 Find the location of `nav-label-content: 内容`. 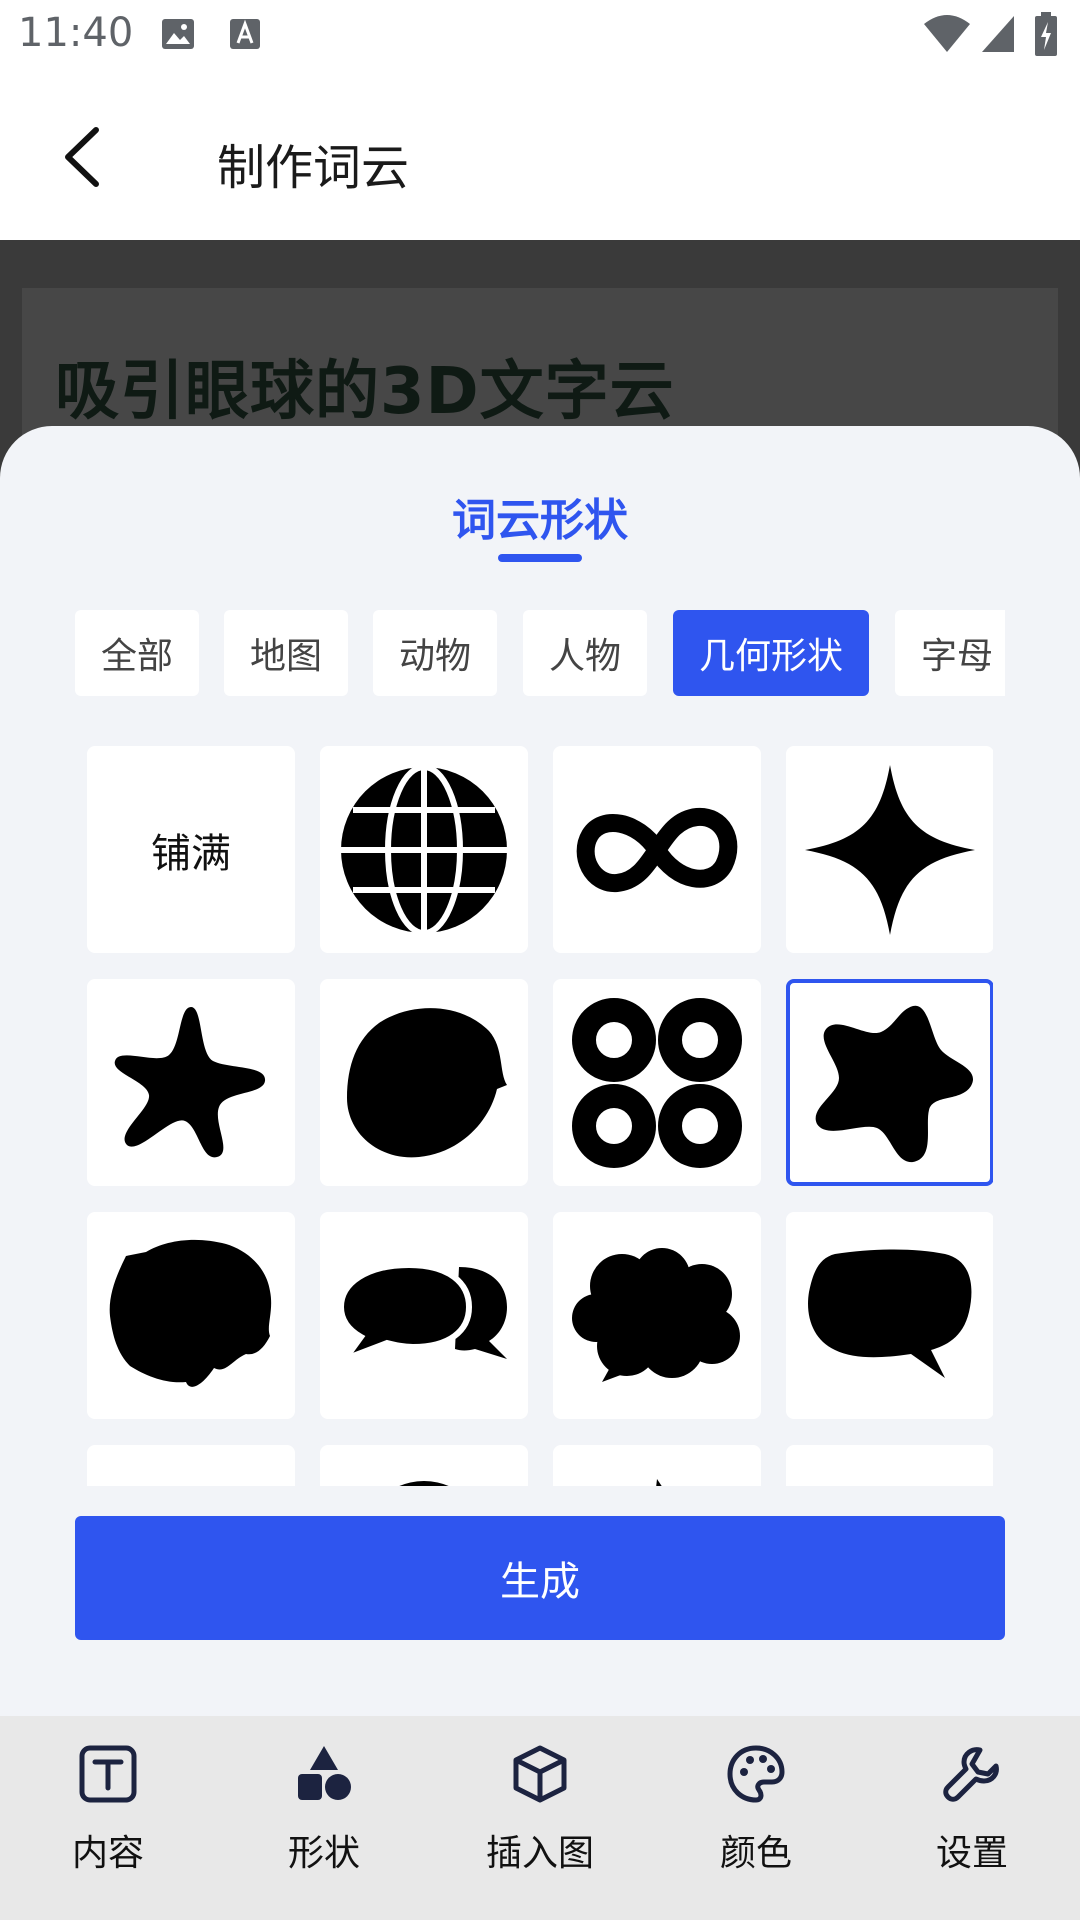

nav-label-content: 内容 is located at coordinates (107, 1853).